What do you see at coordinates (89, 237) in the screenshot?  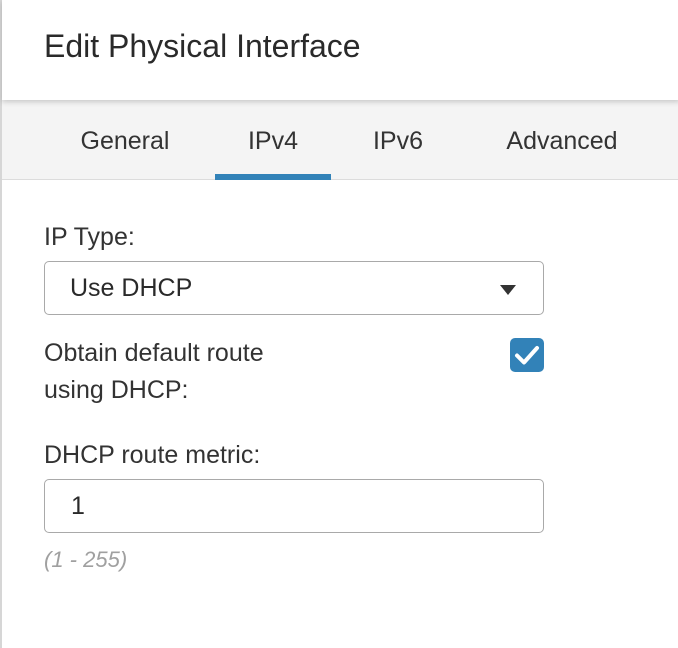 I see `ip-type-label: IP Type:` at bounding box center [89, 237].